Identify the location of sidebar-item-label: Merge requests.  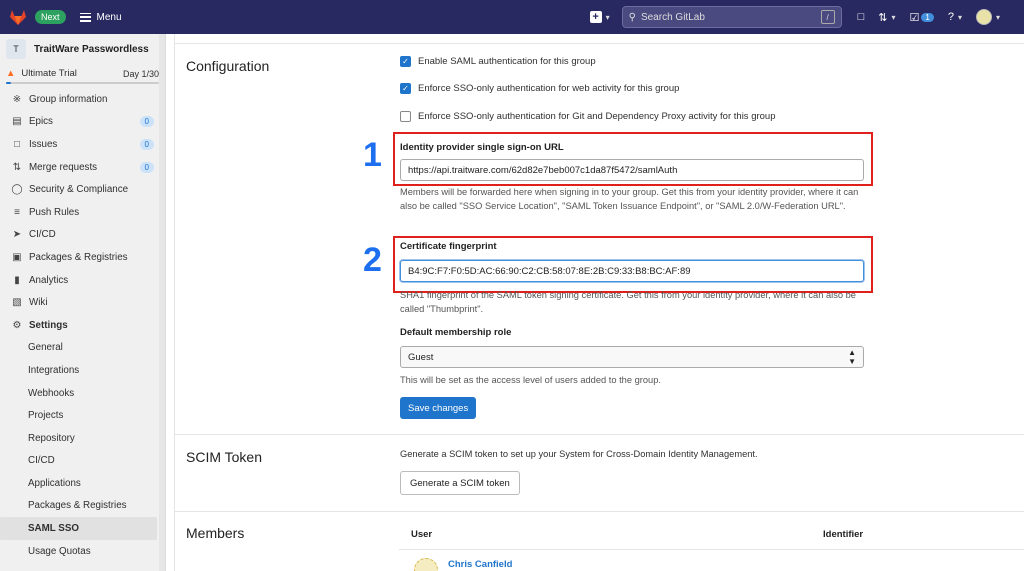
(63, 167).